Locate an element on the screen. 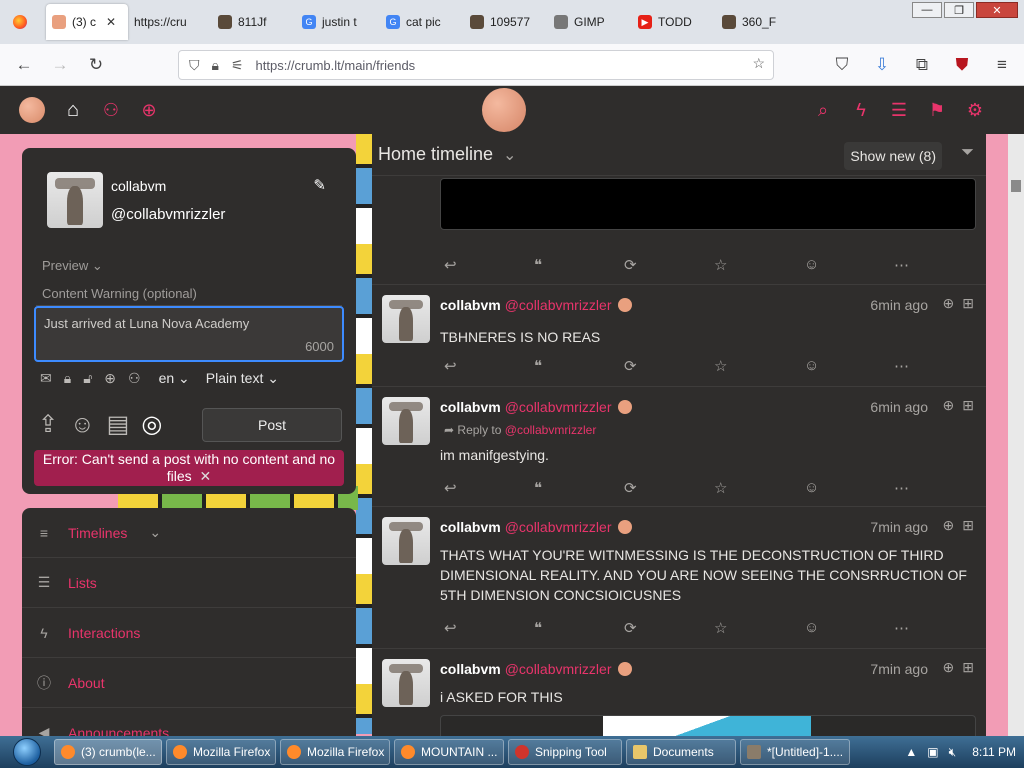 This screenshot has width=1024, height=768. tab-image-3: 360_F is located at coordinates (751, 22).